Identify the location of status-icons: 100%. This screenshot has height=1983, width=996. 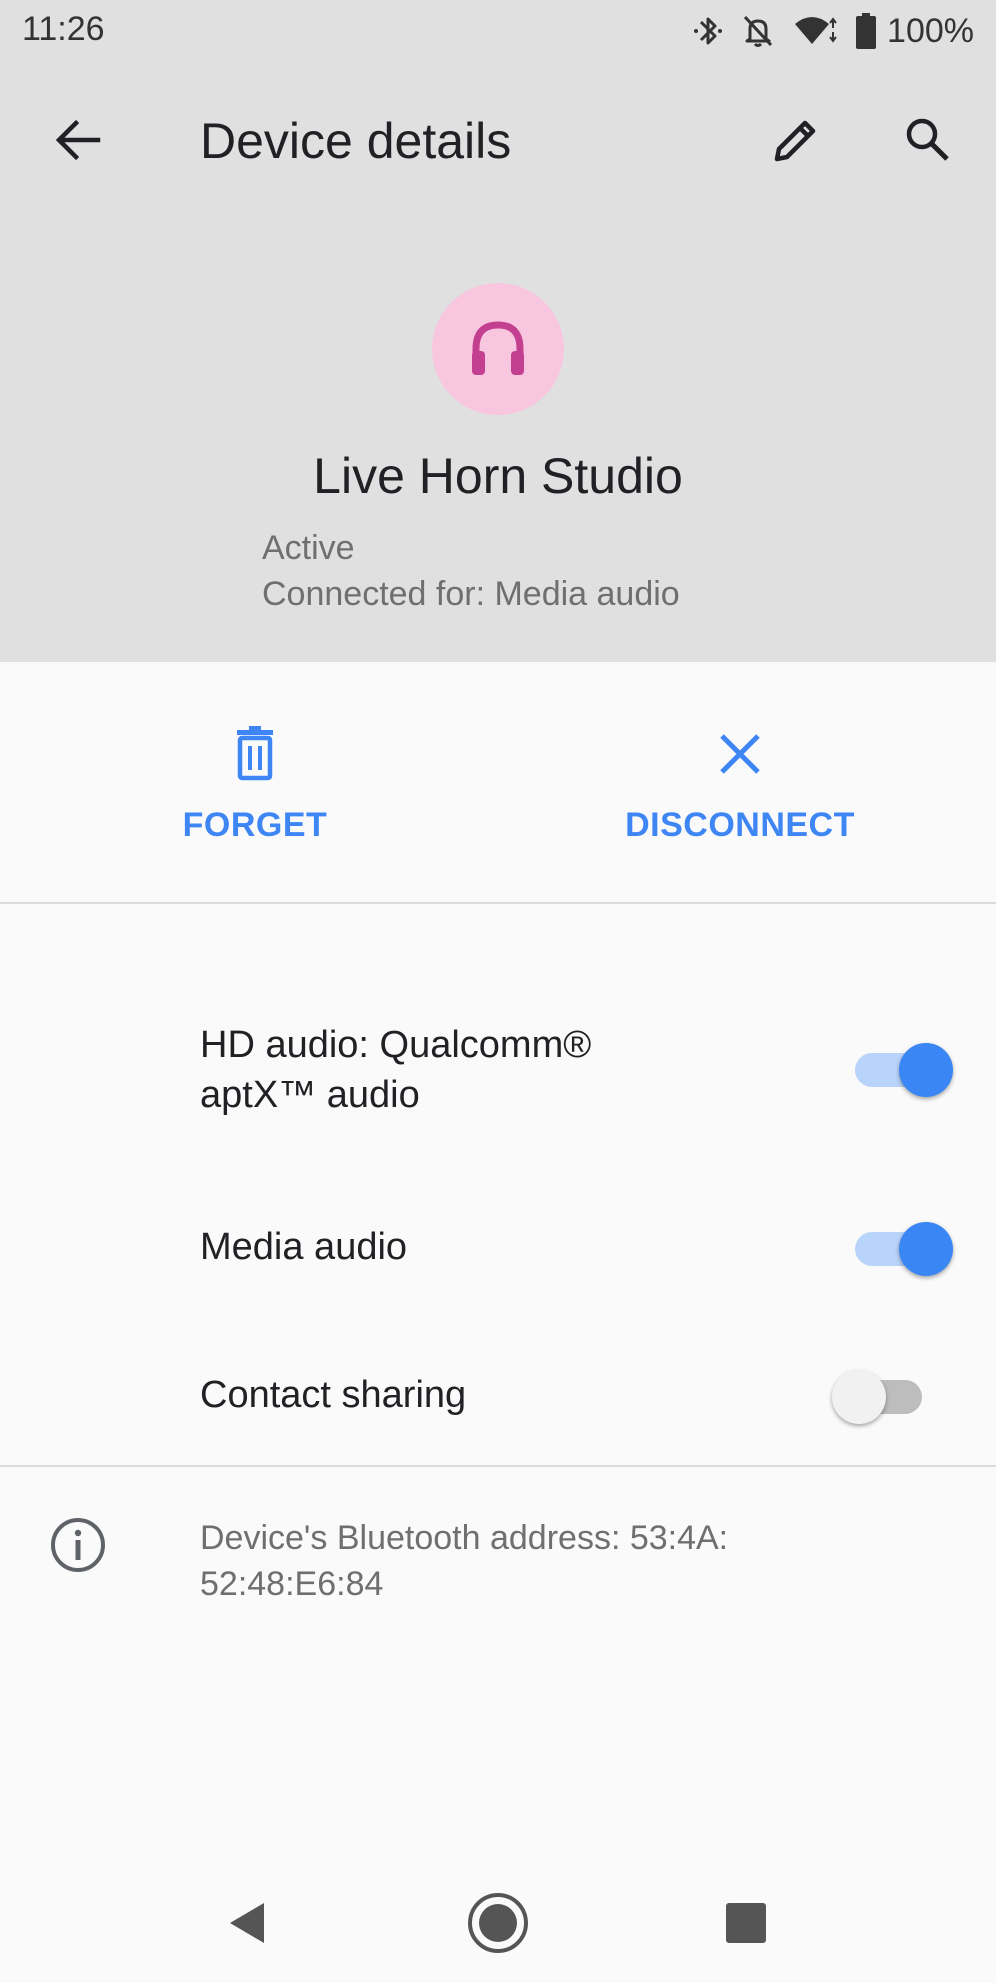
(833, 31).